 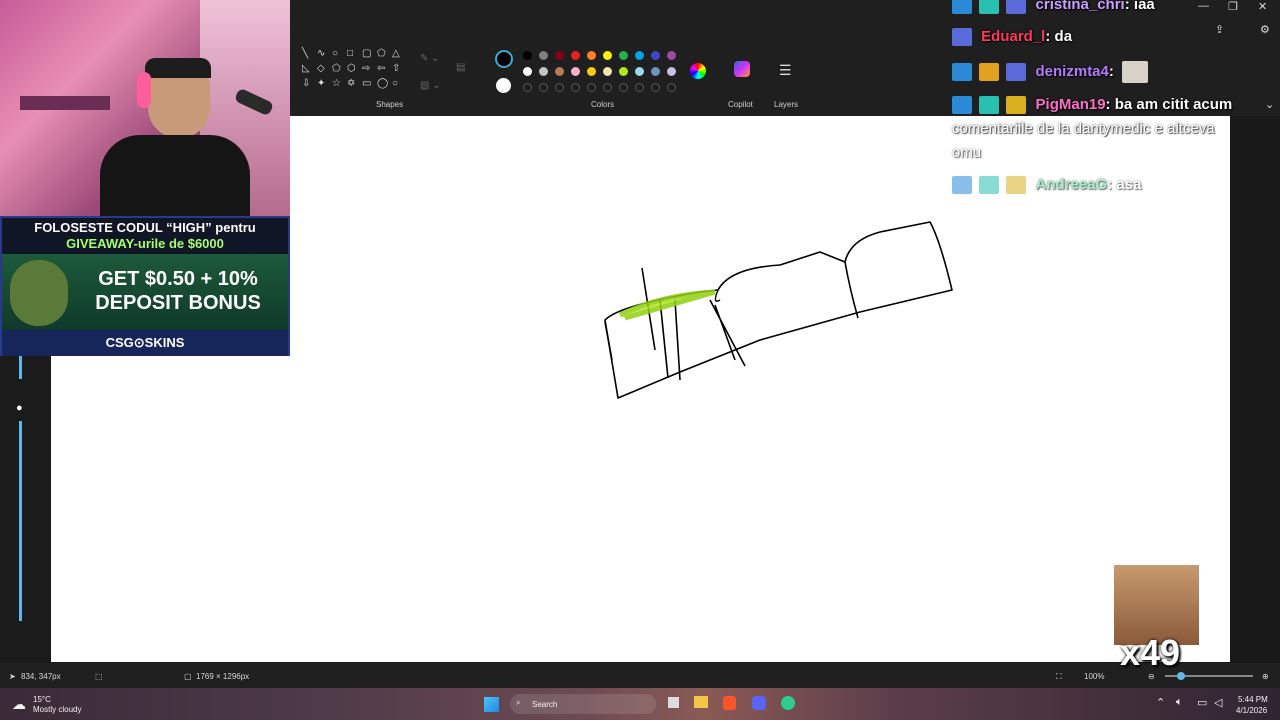 I want to click on opacity-slider, so click(x=20, y=521).